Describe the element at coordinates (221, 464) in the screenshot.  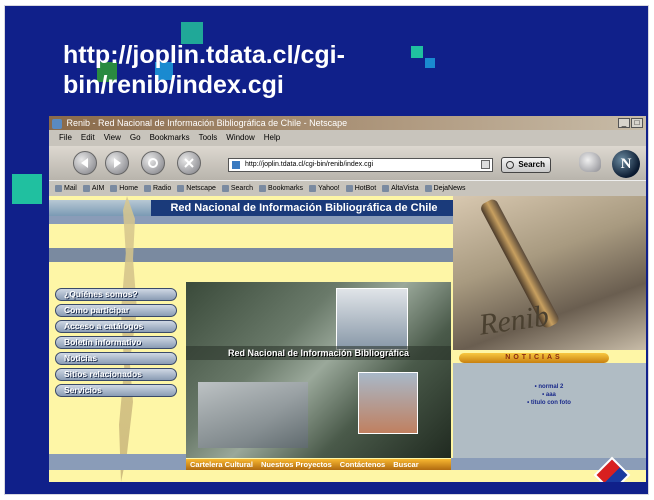
I see `footer-link-cartelera: Cartelera Cultural` at that location.